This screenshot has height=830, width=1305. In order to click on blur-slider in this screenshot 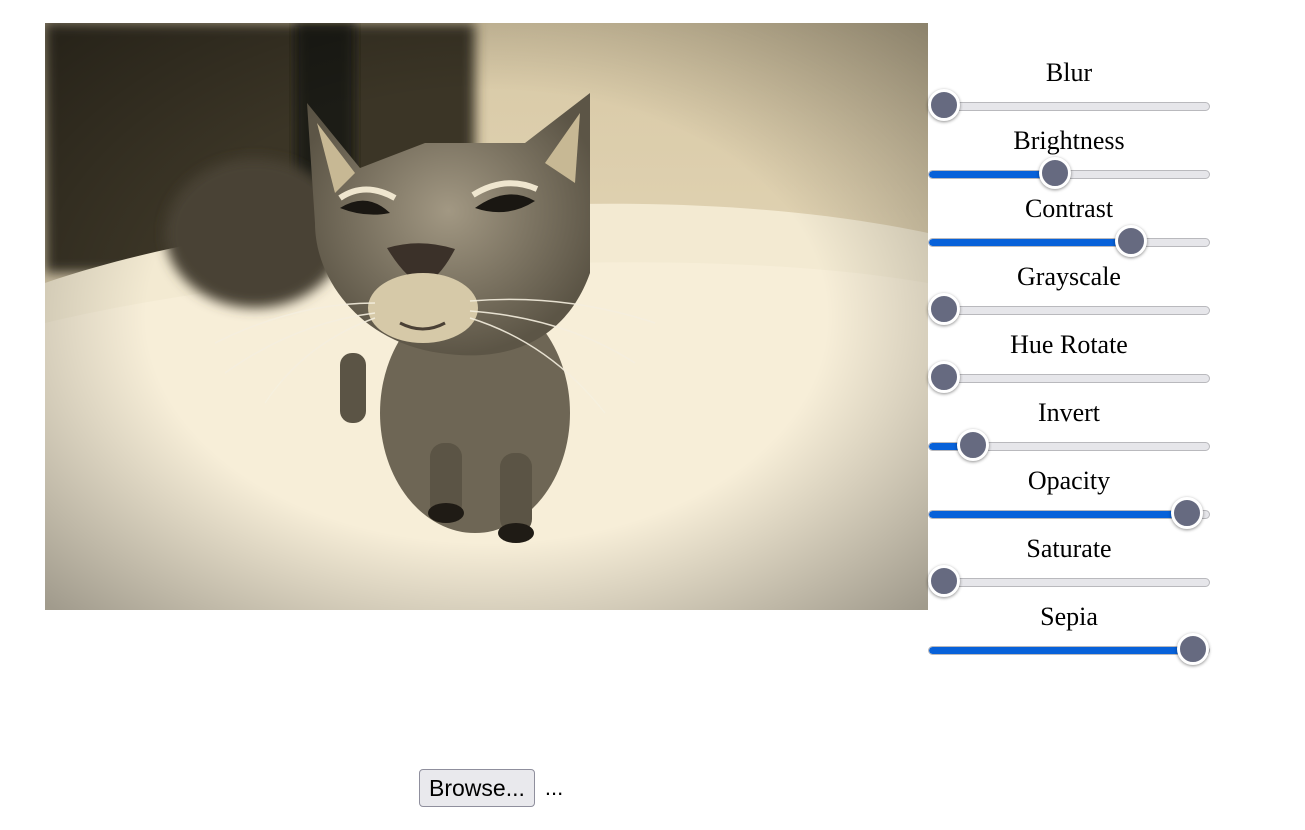, I will do `click(1069, 105)`.